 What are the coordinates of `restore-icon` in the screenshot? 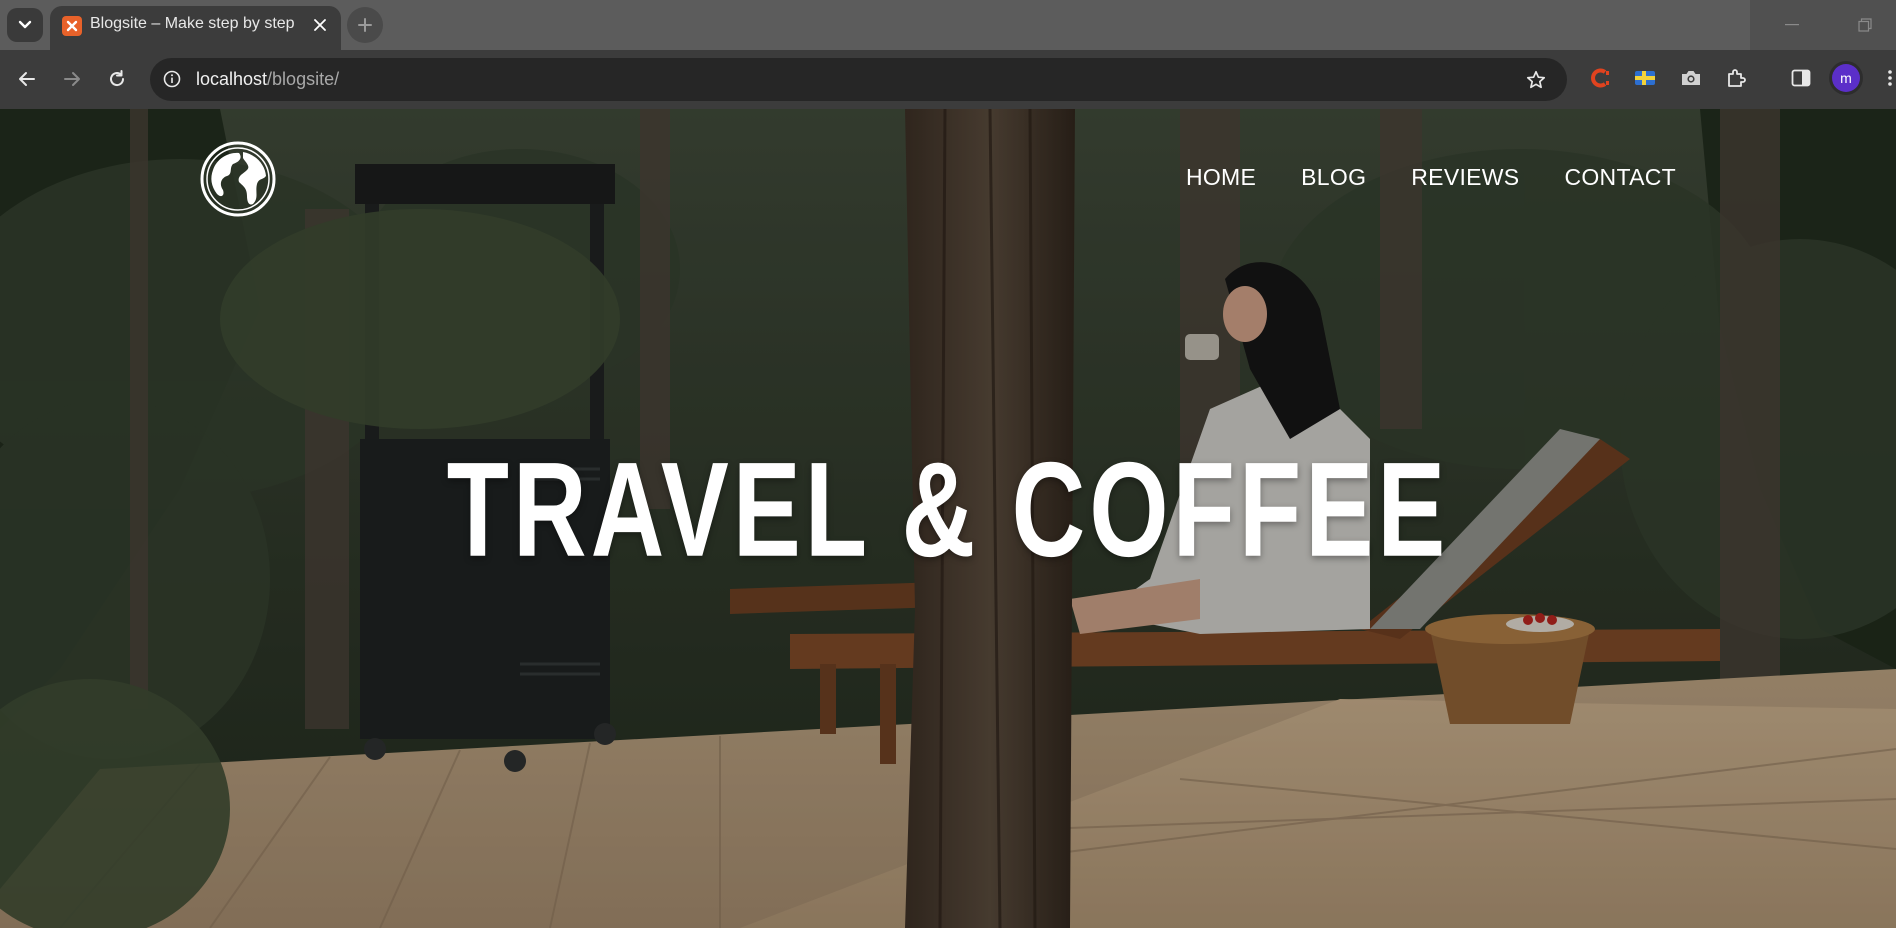 It's located at (1865, 25).